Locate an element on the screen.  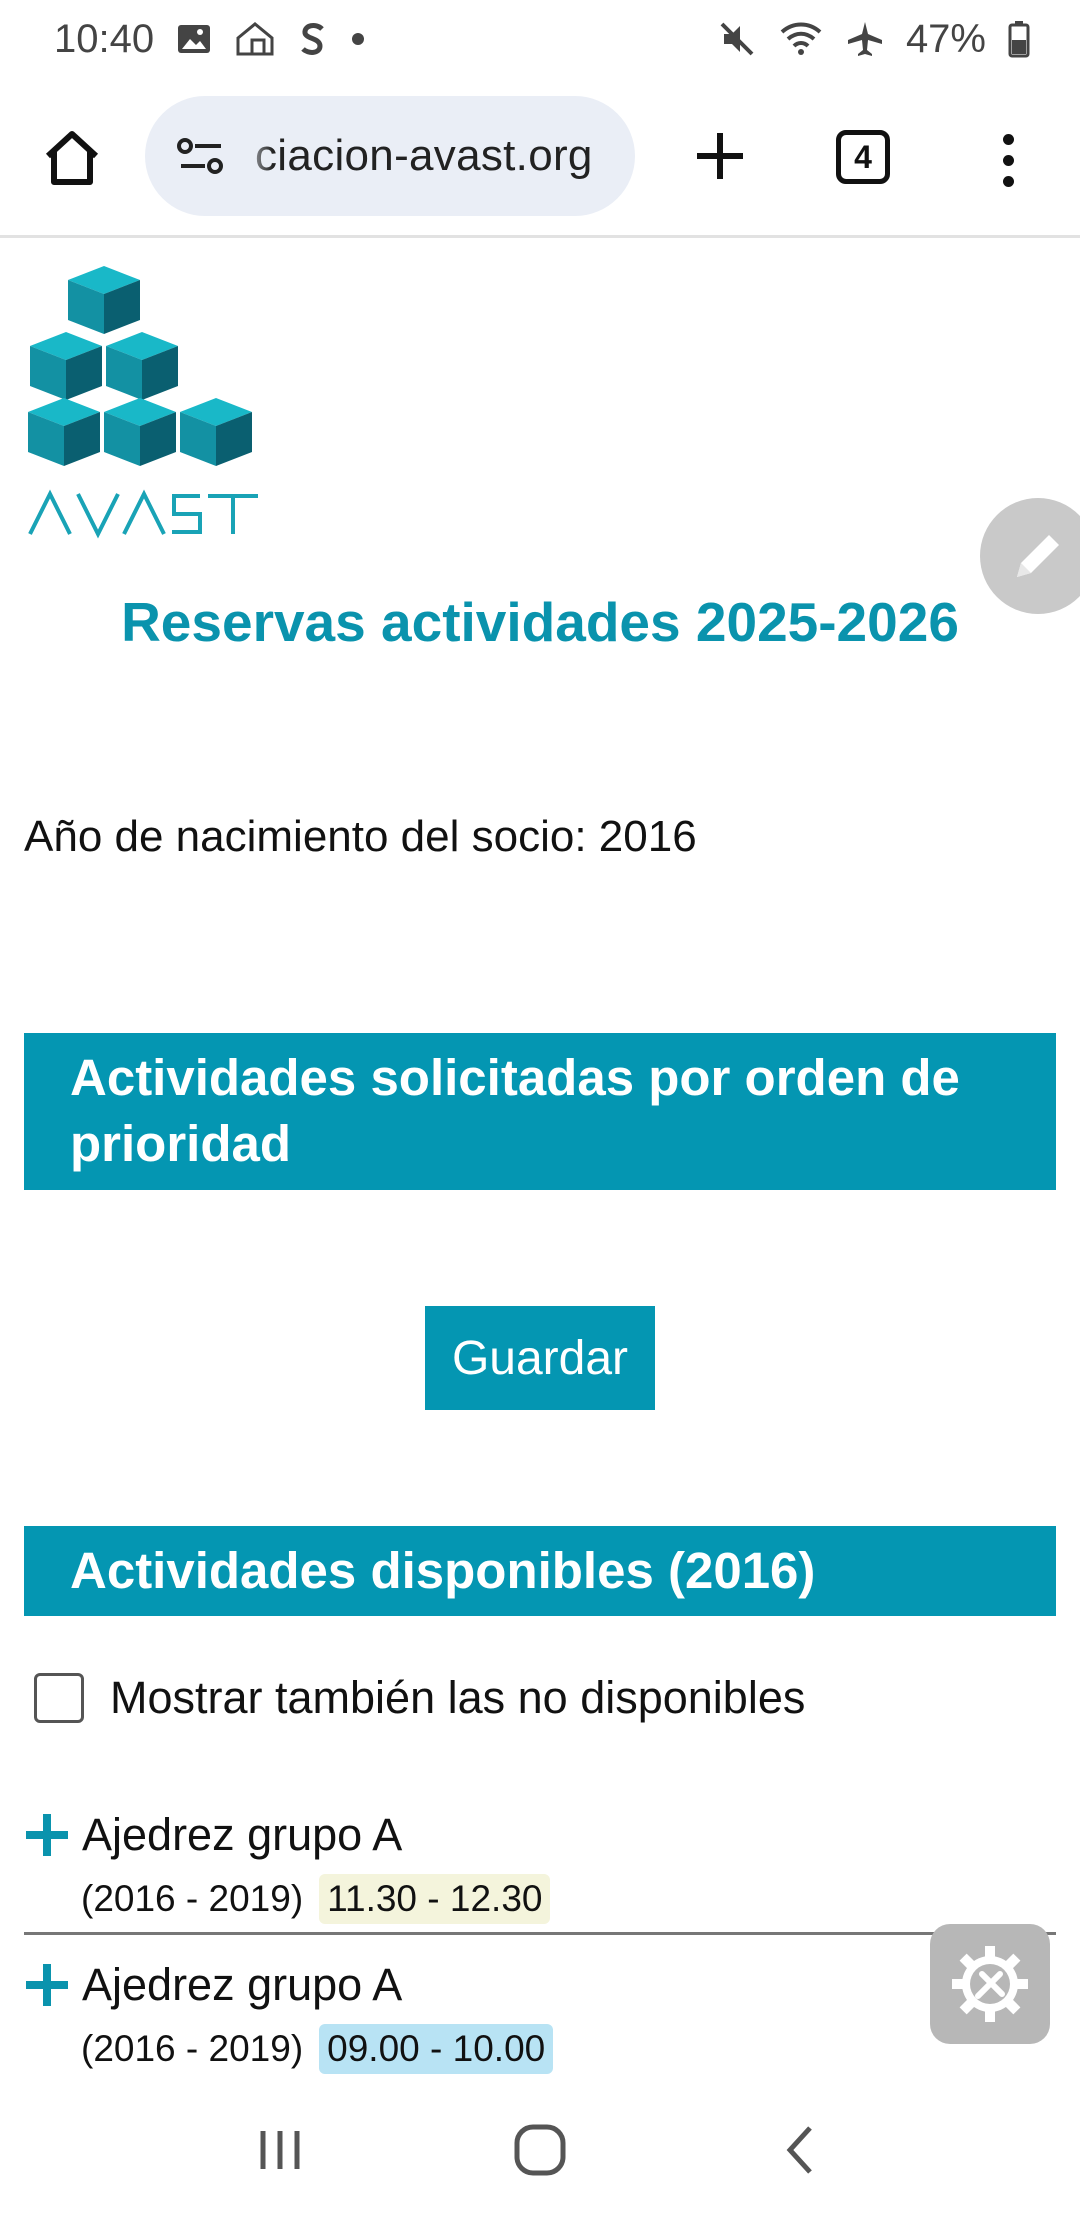
gear-tools-icon is located at coordinates (990, 1984).